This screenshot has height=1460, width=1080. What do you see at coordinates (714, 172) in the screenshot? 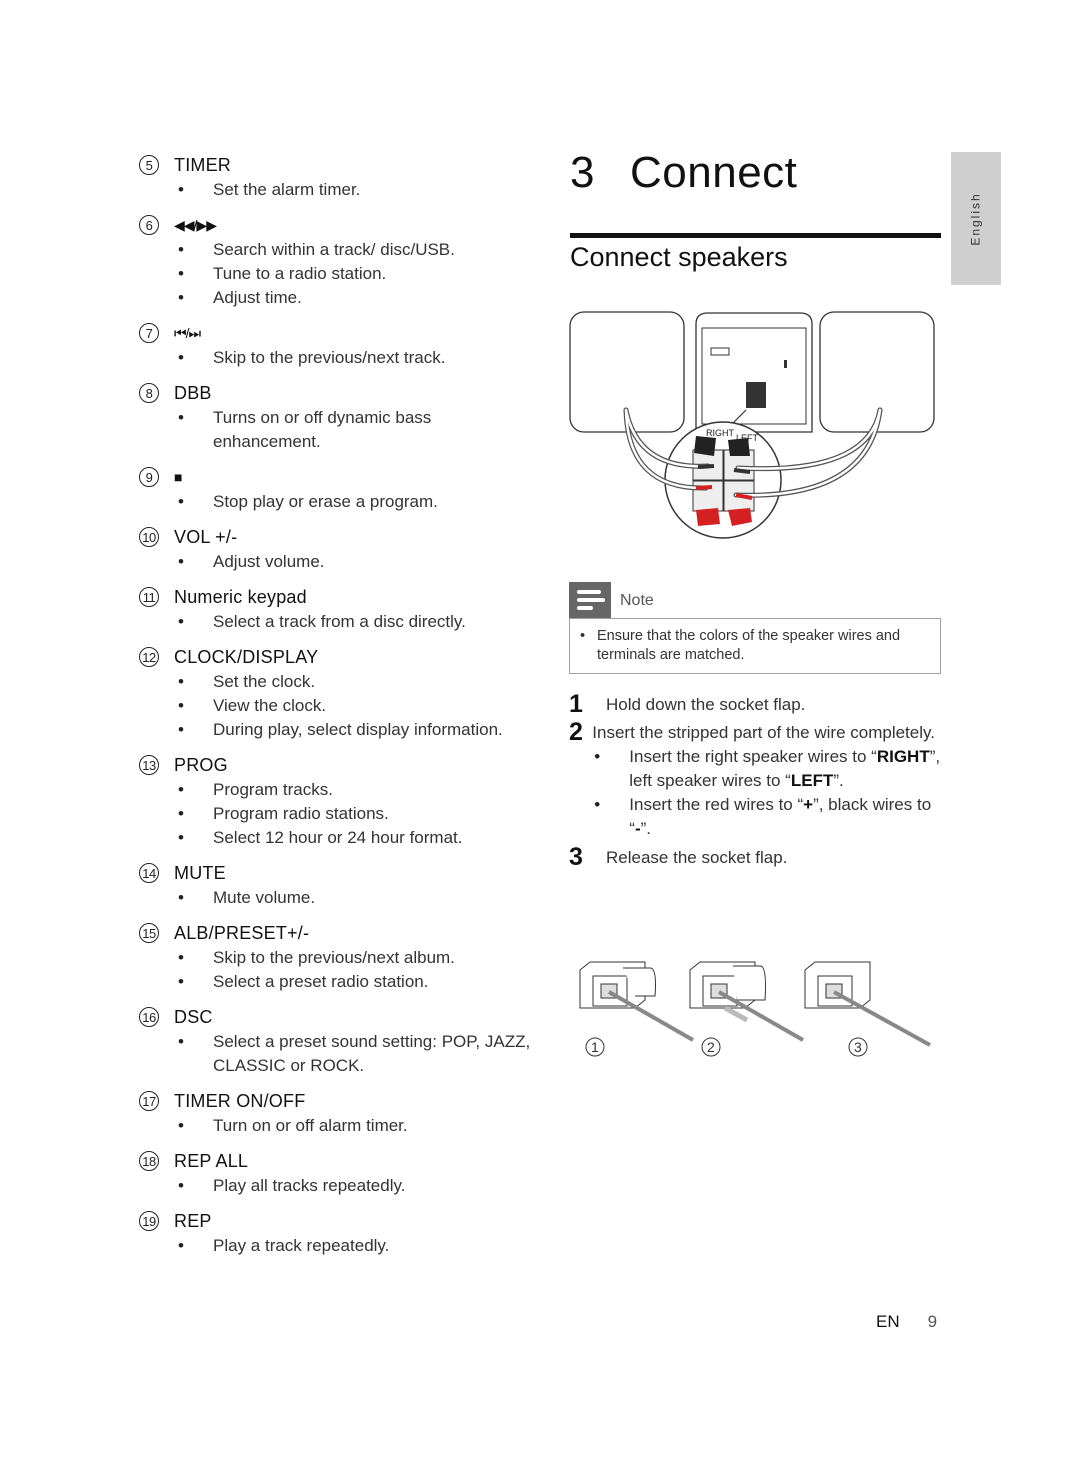
I see `chapter-title: Connect` at bounding box center [714, 172].